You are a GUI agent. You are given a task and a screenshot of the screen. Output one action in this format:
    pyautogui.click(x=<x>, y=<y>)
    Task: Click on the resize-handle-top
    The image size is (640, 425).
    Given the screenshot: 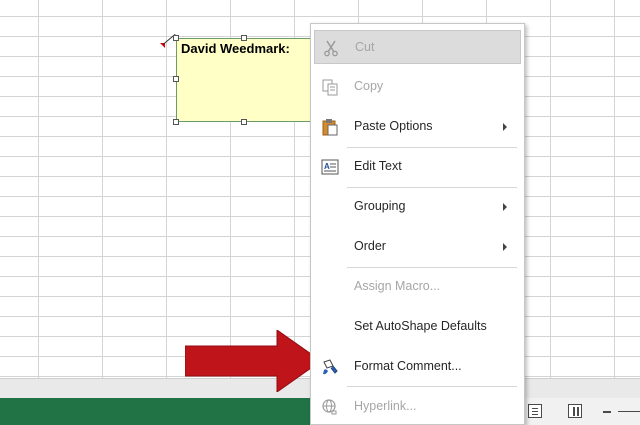 What is the action you would take?
    pyautogui.click(x=244, y=38)
    